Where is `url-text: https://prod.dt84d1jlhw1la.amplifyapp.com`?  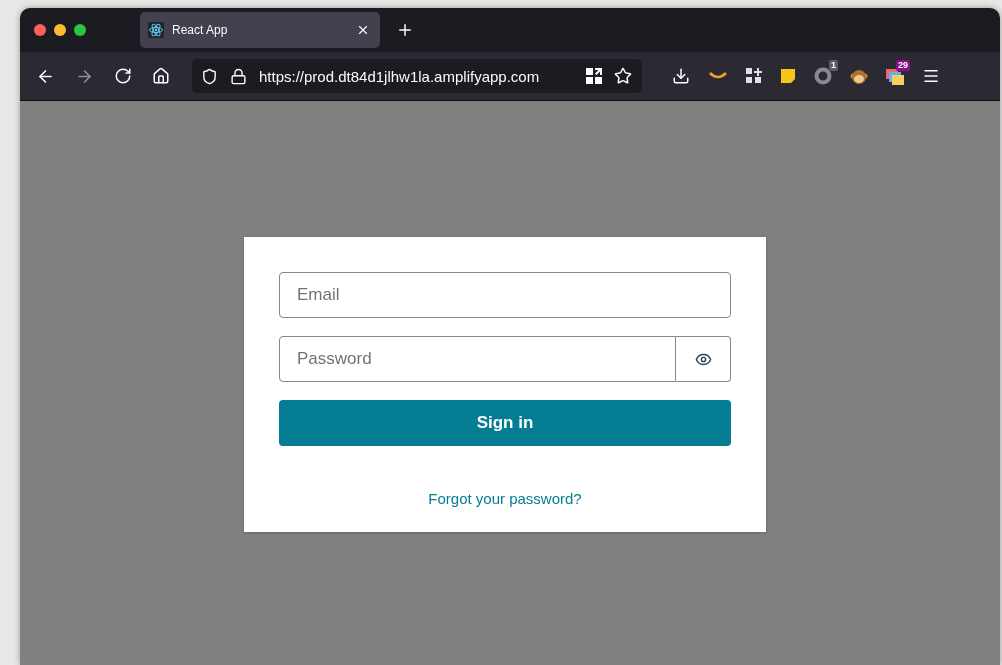
url-text: https://prod.dt84d1jlhw1la.amplifyapp.com is located at coordinates (400, 76).